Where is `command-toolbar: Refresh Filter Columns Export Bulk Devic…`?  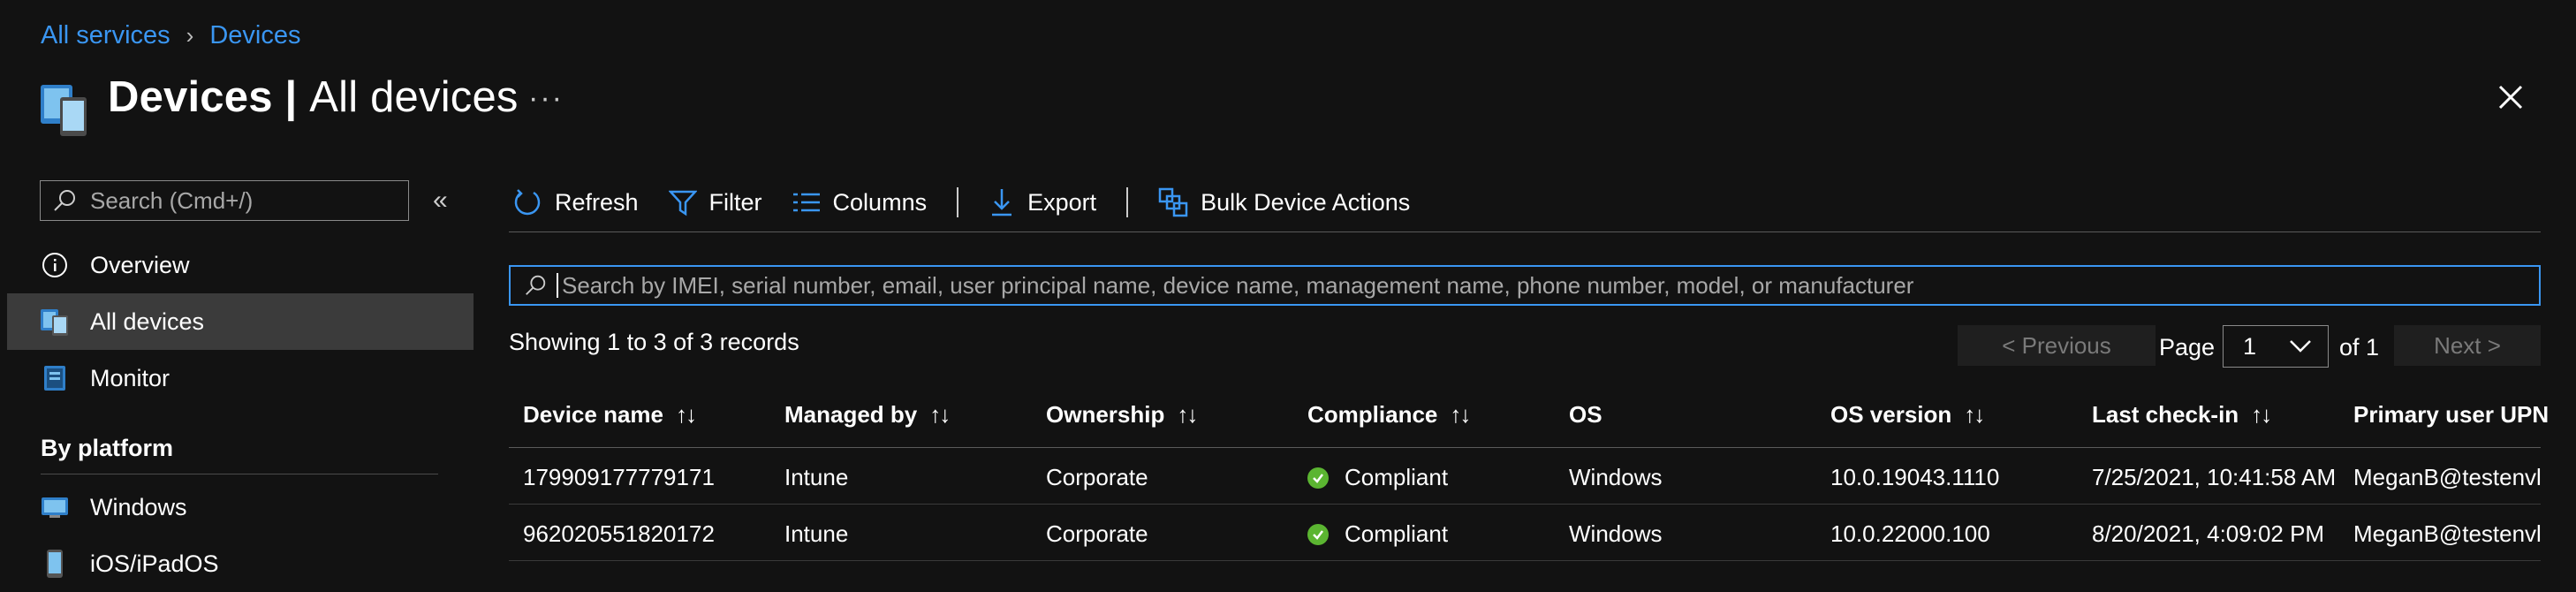 command-toolbar: Refresh Filter Columns Export Bulk Devic… is located at coordinates (976, 202).